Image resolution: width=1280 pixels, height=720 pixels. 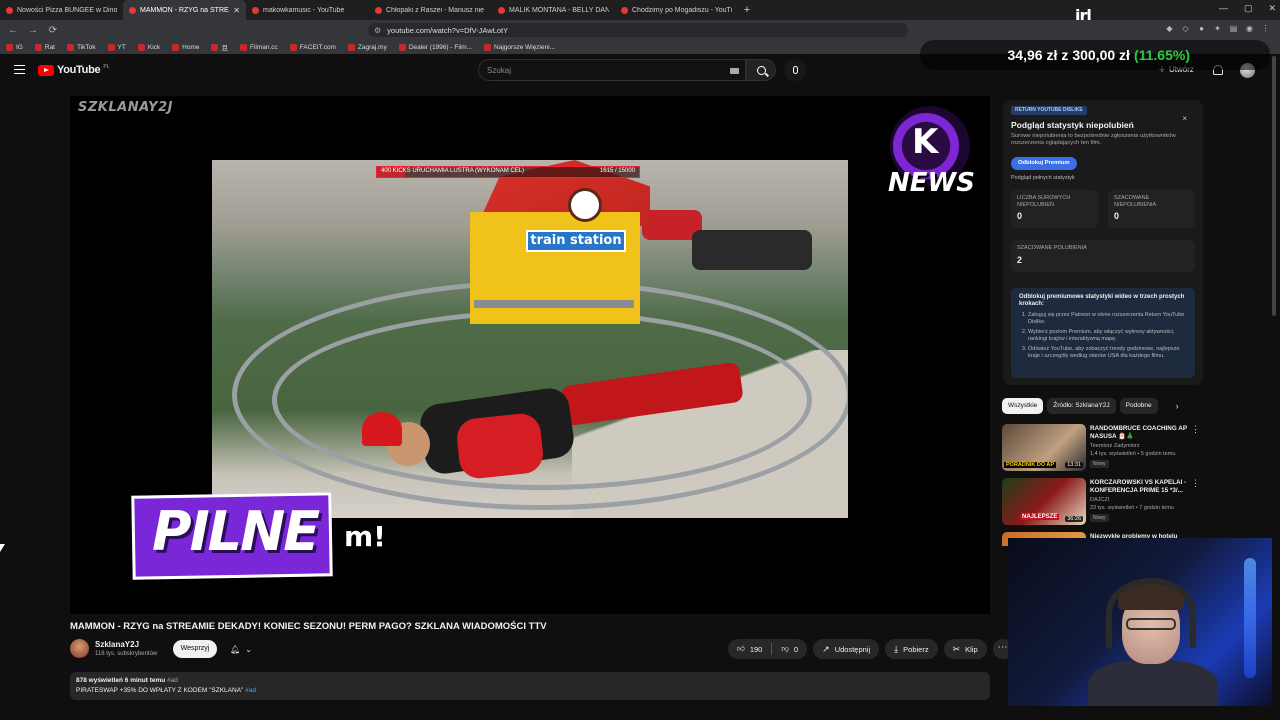 What do you see at coordinates (304, 10) in the screenshot?
I see `tab-title: makowkamusic - YouTube` at bounding box center [304, 10].